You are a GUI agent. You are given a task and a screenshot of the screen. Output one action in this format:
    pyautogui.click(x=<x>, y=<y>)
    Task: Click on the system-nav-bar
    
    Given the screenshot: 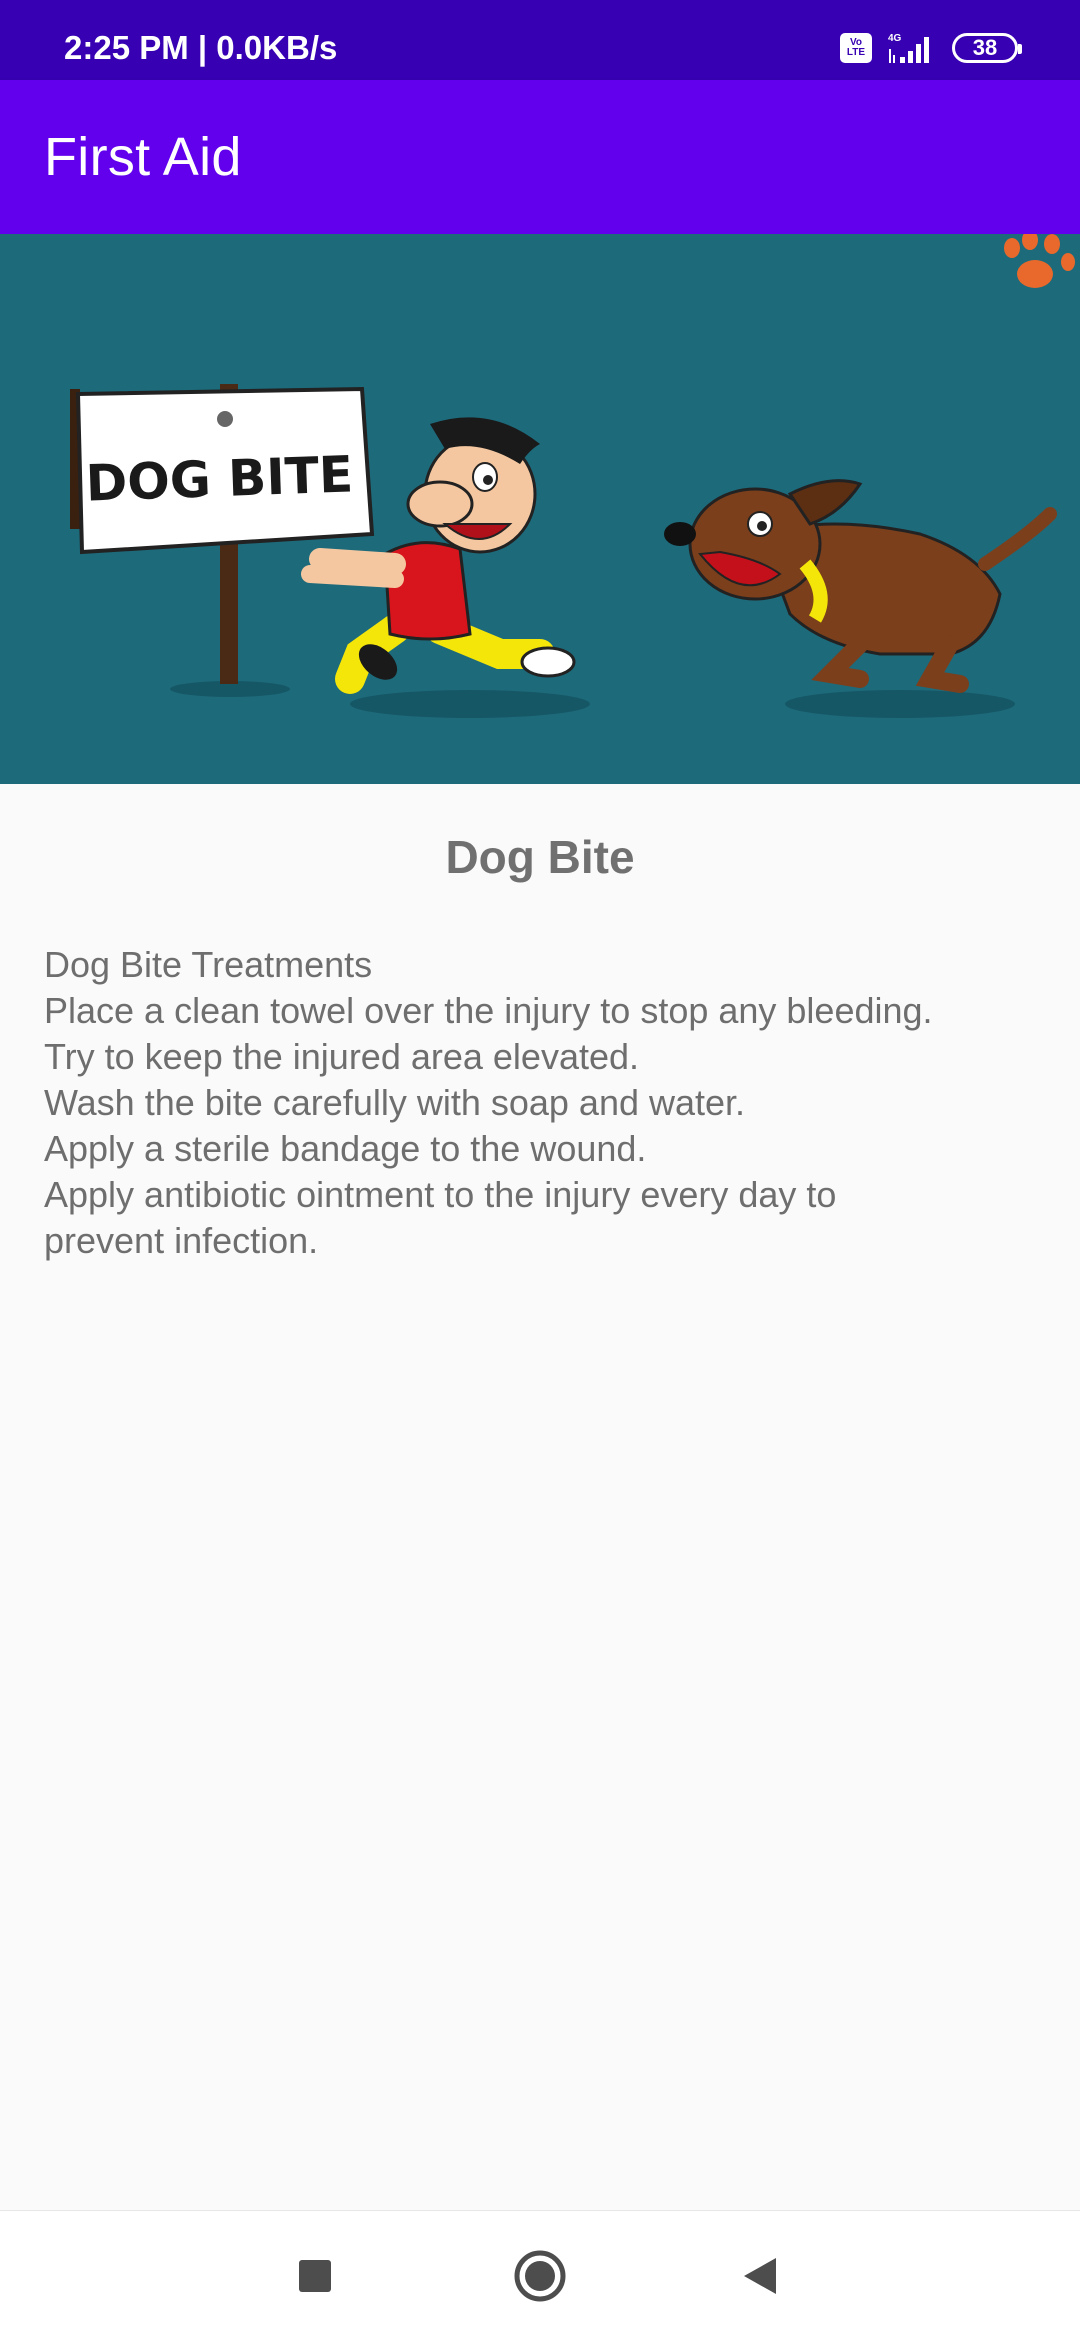 What is the action you would take?
    pyautogui.click(x=540, y=2275)
    